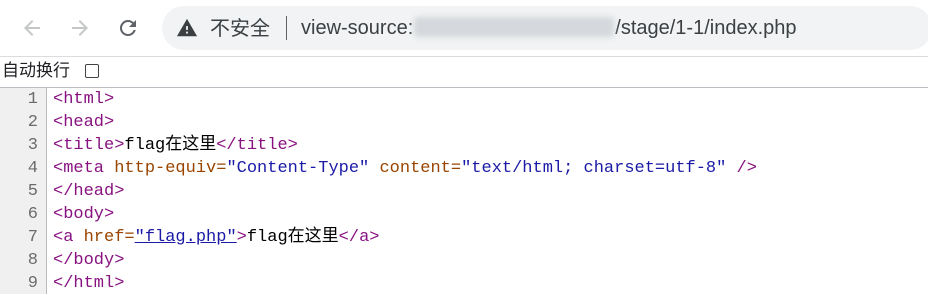  I want to click on source-line: 5 </head>, so click(464, 191).